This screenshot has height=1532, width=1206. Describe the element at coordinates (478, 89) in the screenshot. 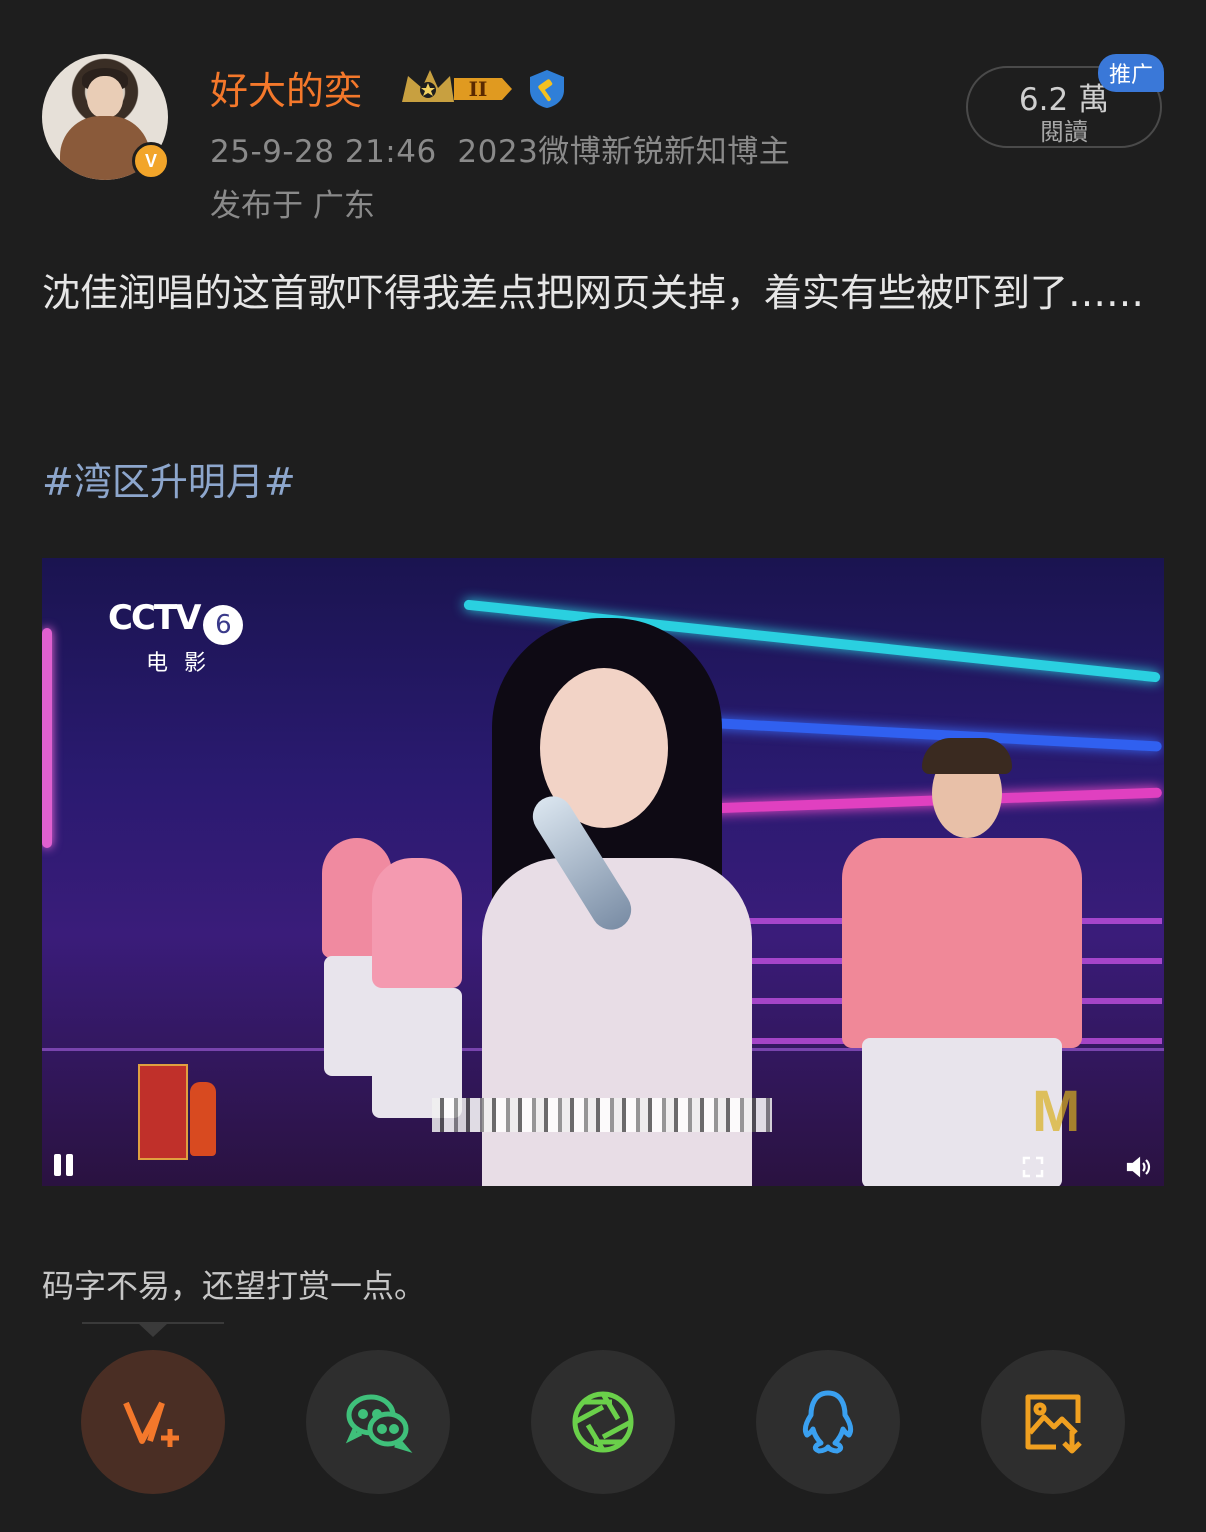

I see `level-badge-text: II` at that location.